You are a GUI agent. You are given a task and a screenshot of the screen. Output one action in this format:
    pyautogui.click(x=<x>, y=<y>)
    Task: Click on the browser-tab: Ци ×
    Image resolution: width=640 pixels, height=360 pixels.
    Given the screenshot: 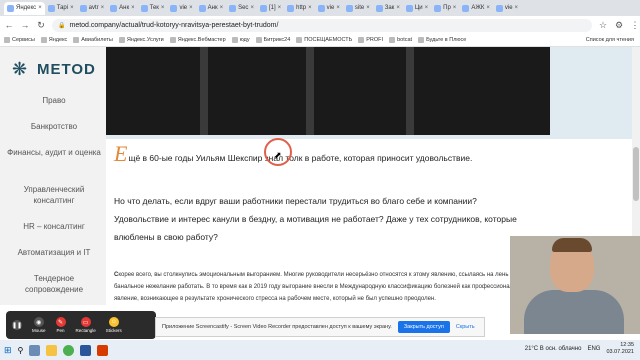 What is the action you would take?
    pyautogui.click(x=417, y=8)
    